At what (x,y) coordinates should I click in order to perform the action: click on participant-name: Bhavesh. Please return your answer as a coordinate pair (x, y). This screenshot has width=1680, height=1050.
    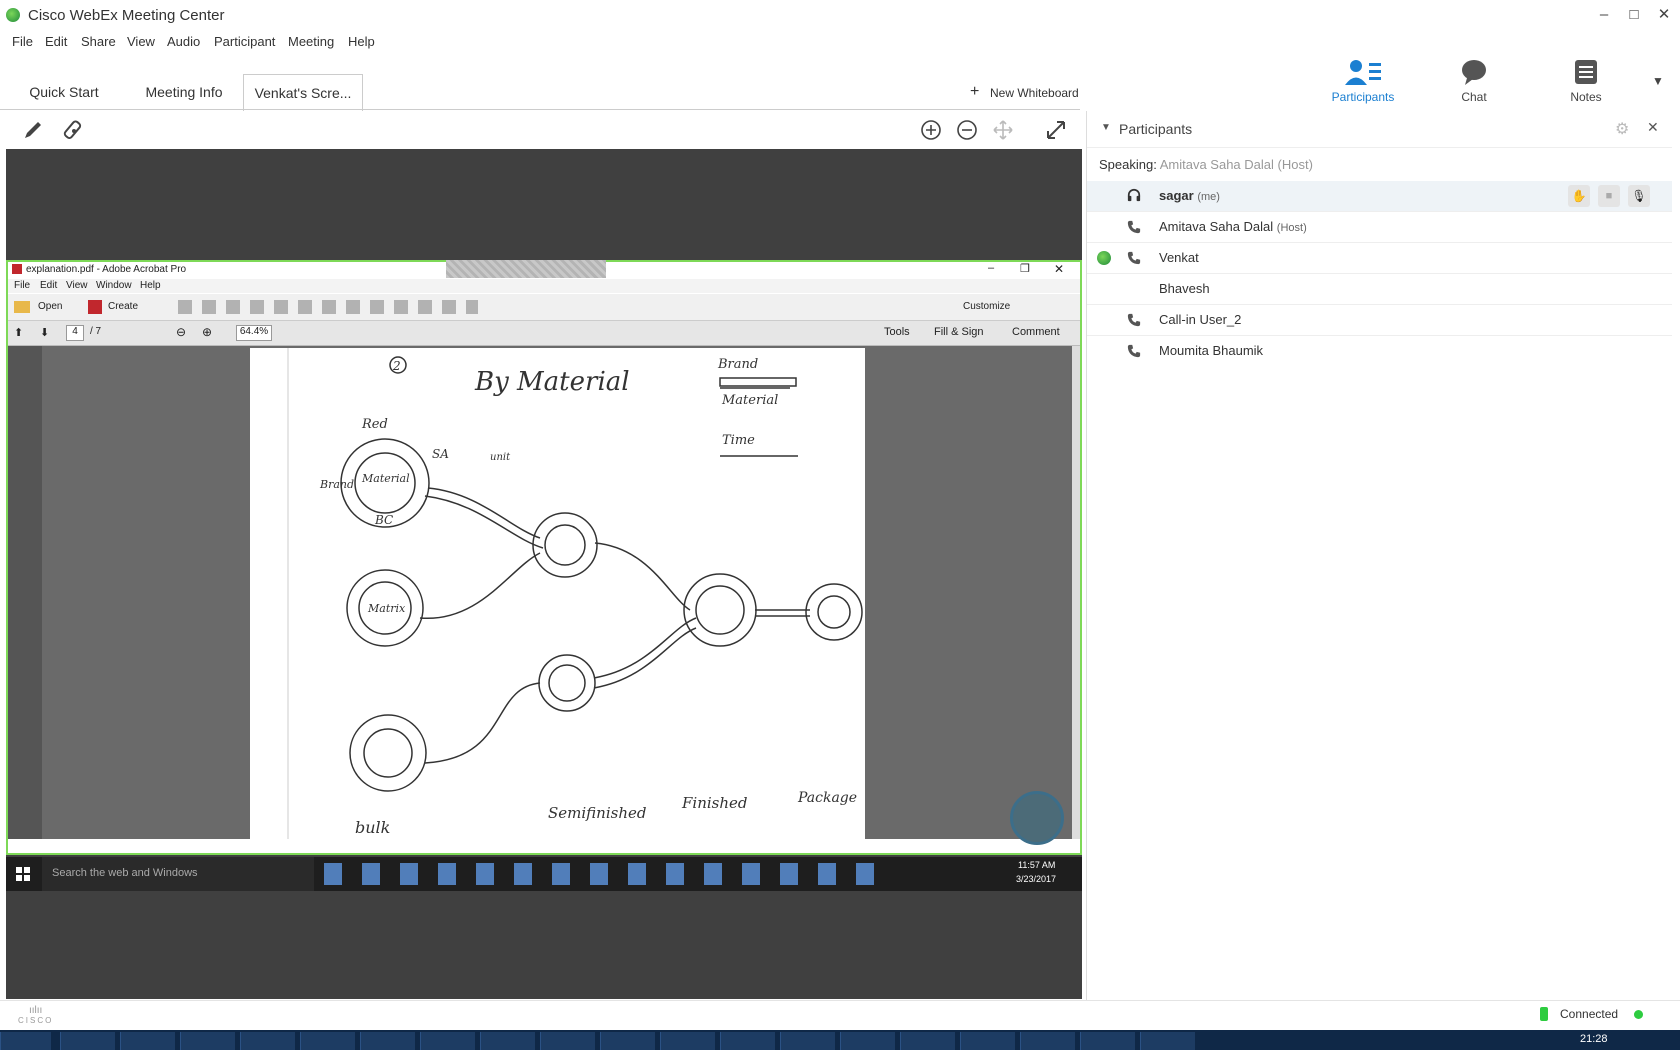
    Looking at the image, I should click on (1184, 288).